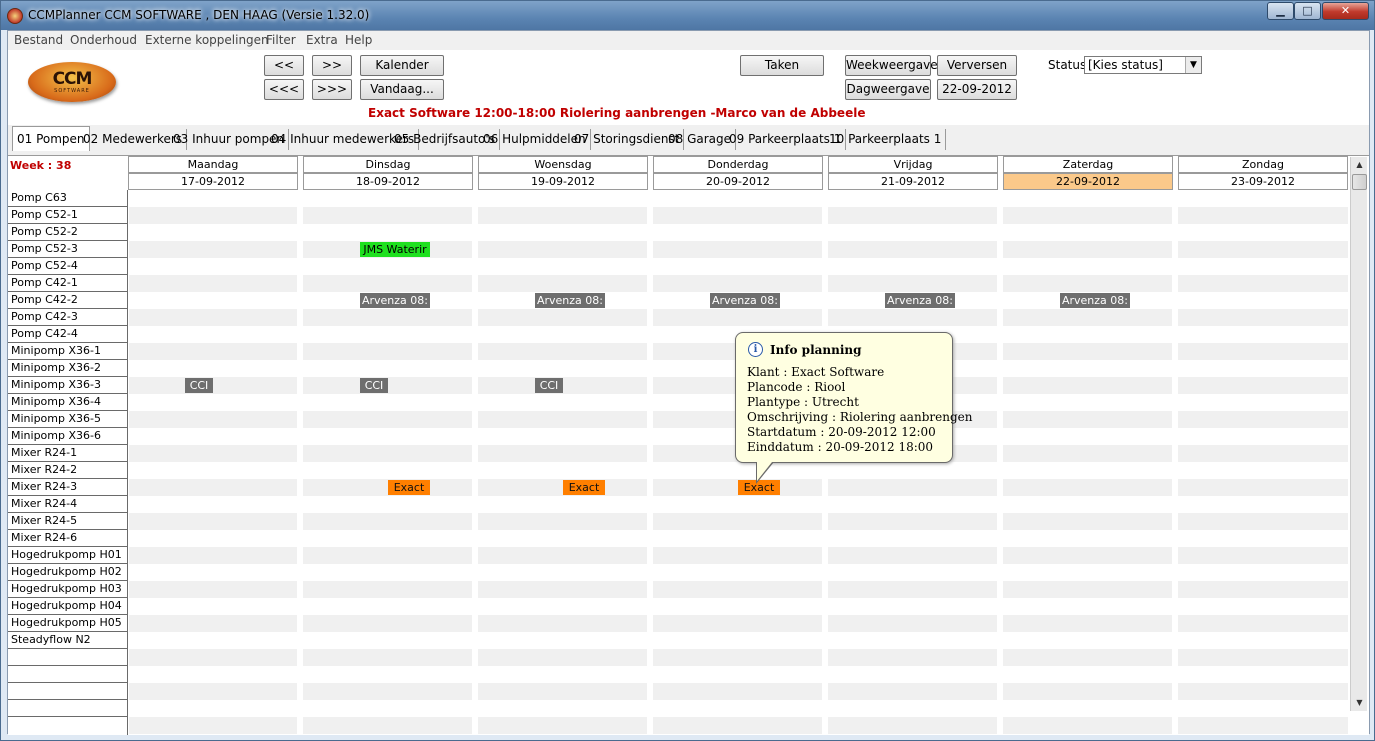 The image size is (1375, 741). Describe the element at coordinates (281, 40) in the screenshot. I see `menu-filter: Filter` at that location.